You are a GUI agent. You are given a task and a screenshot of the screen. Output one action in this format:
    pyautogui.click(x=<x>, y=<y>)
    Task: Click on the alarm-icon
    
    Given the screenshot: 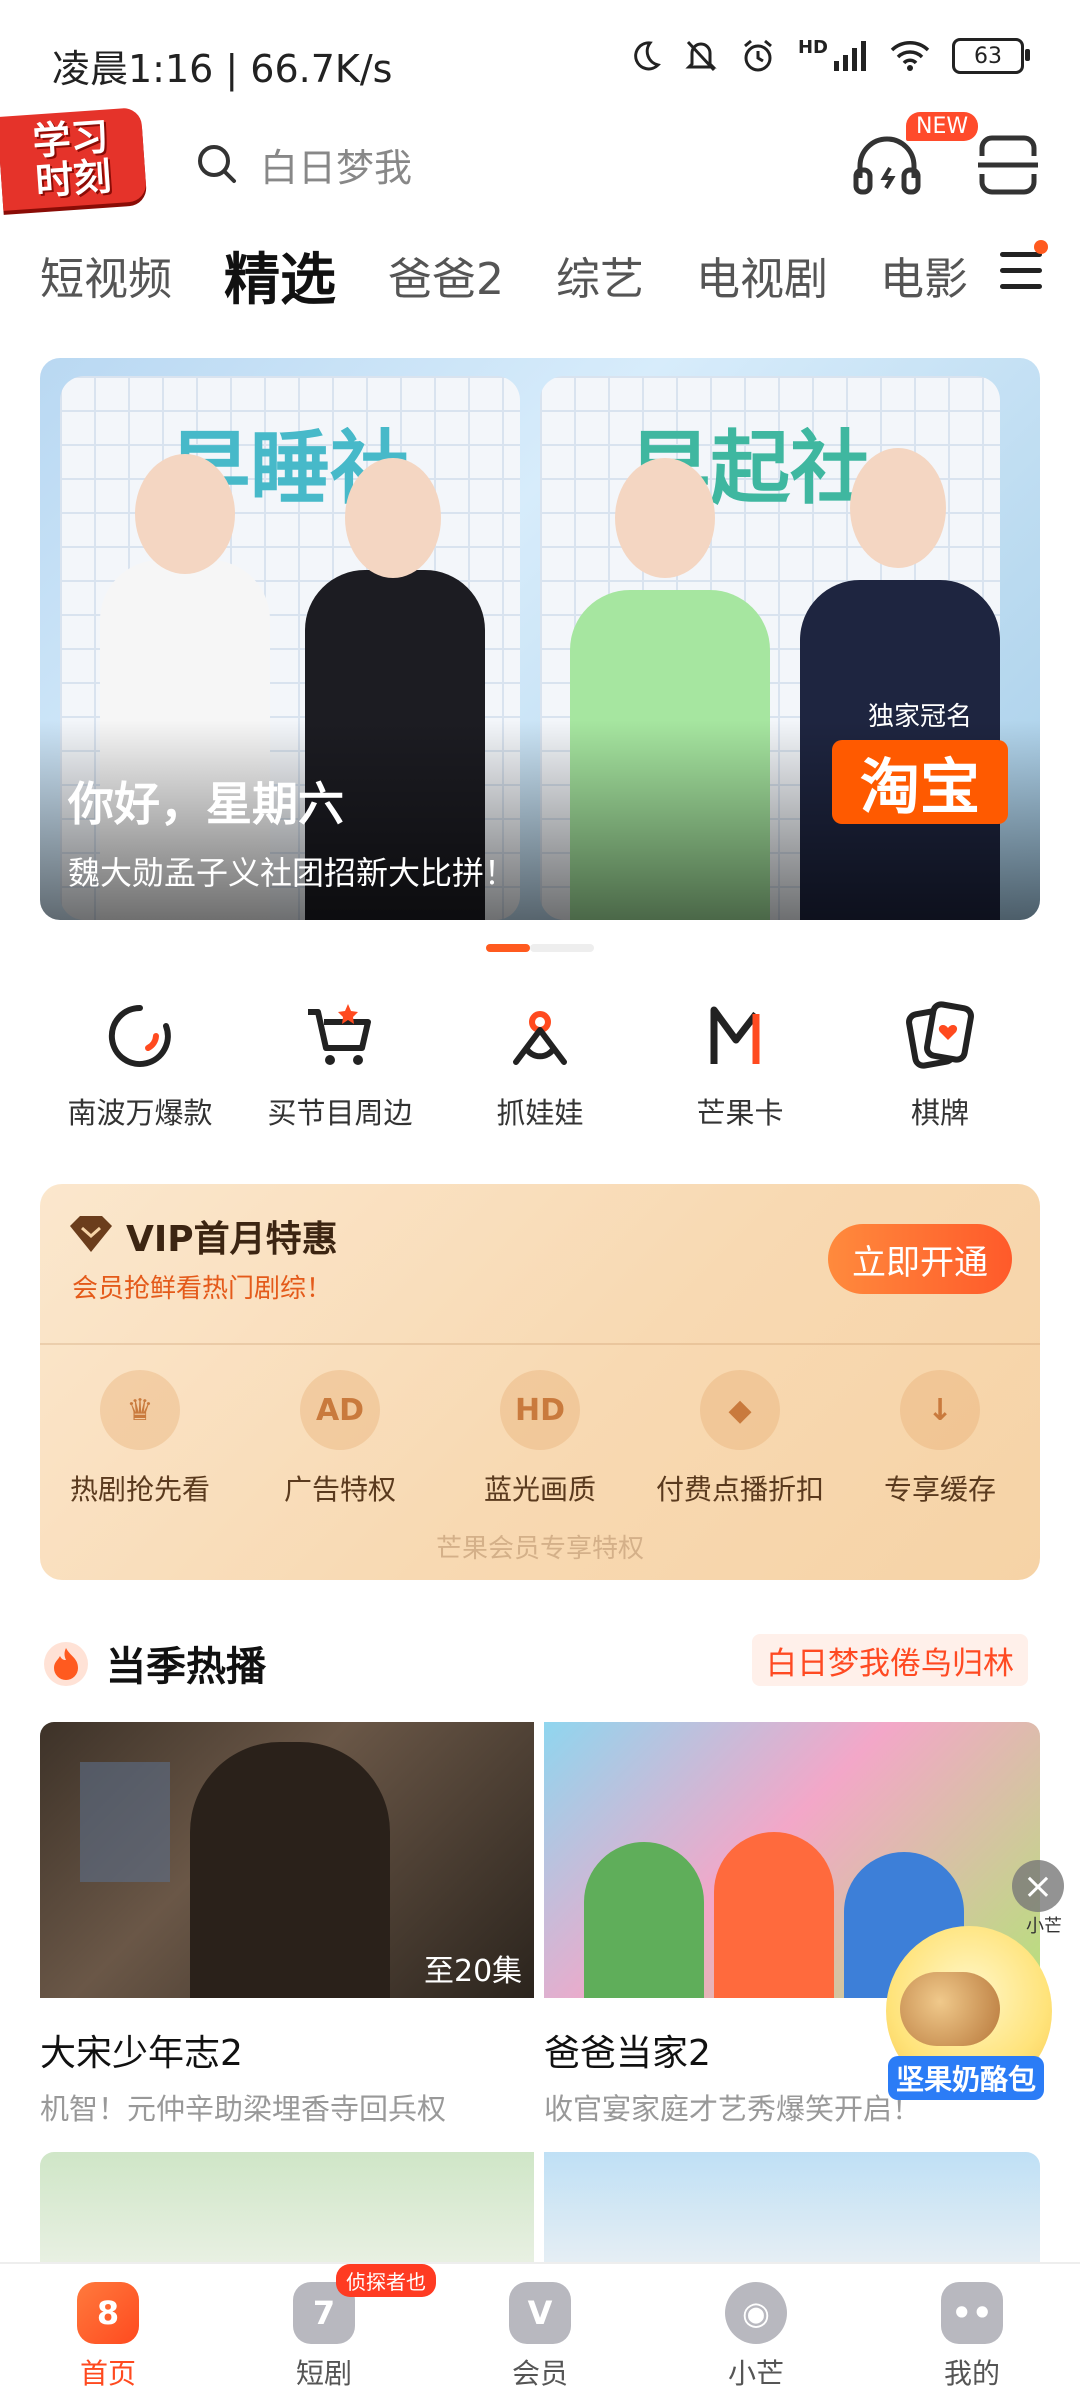 What is the action you would take?
    pyautogui.click(x=758, y=55)
    